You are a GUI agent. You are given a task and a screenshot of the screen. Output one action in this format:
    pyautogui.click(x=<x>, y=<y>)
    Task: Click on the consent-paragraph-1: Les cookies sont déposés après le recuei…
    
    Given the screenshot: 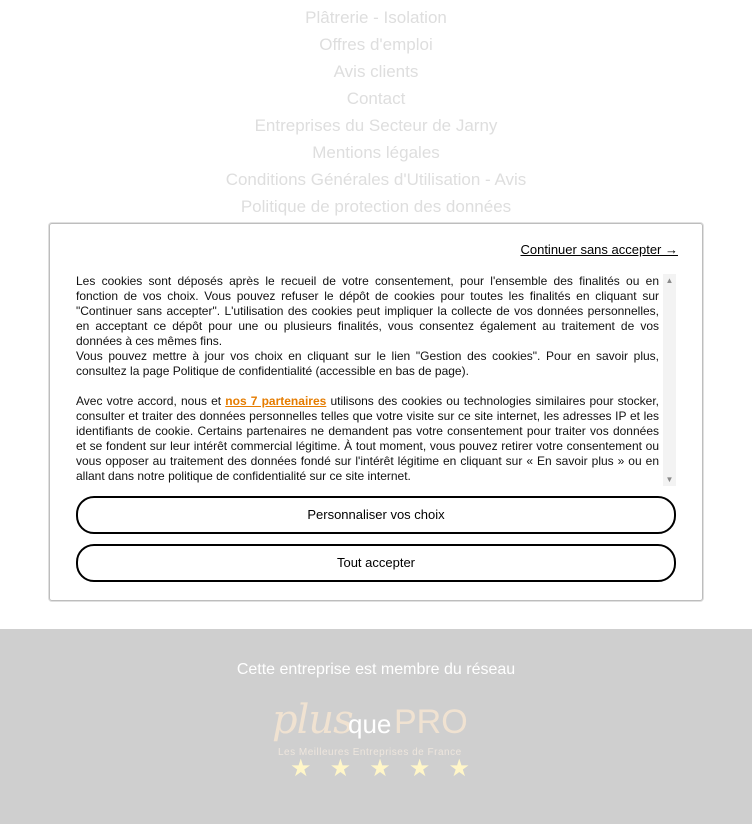 What is the action you would take?
    pyautogui.click(x=367, y=311)
    